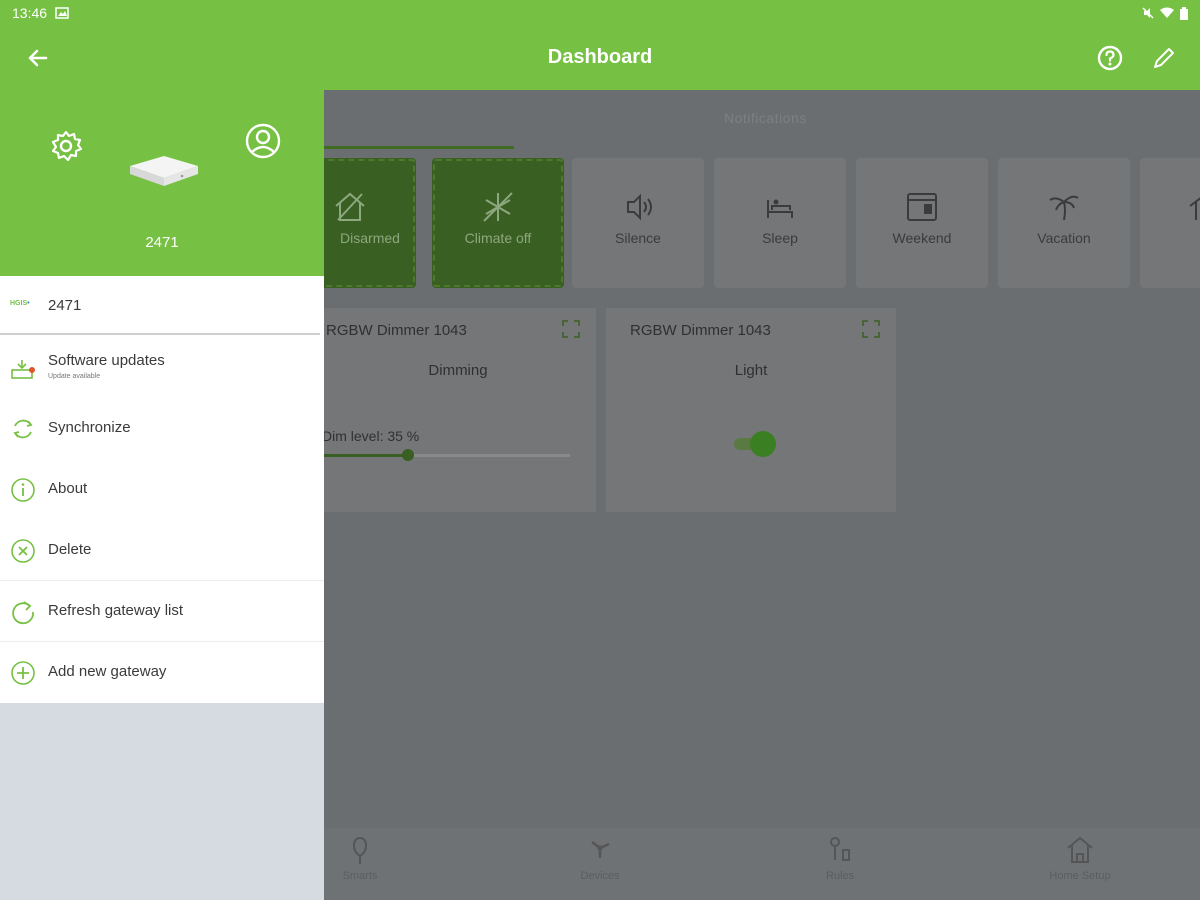 The height and width of the screenshot is (900, 1200). Describe the element at coordinates (1190, 238) in the screenshot. I see `mode-label: Pa` at that location.